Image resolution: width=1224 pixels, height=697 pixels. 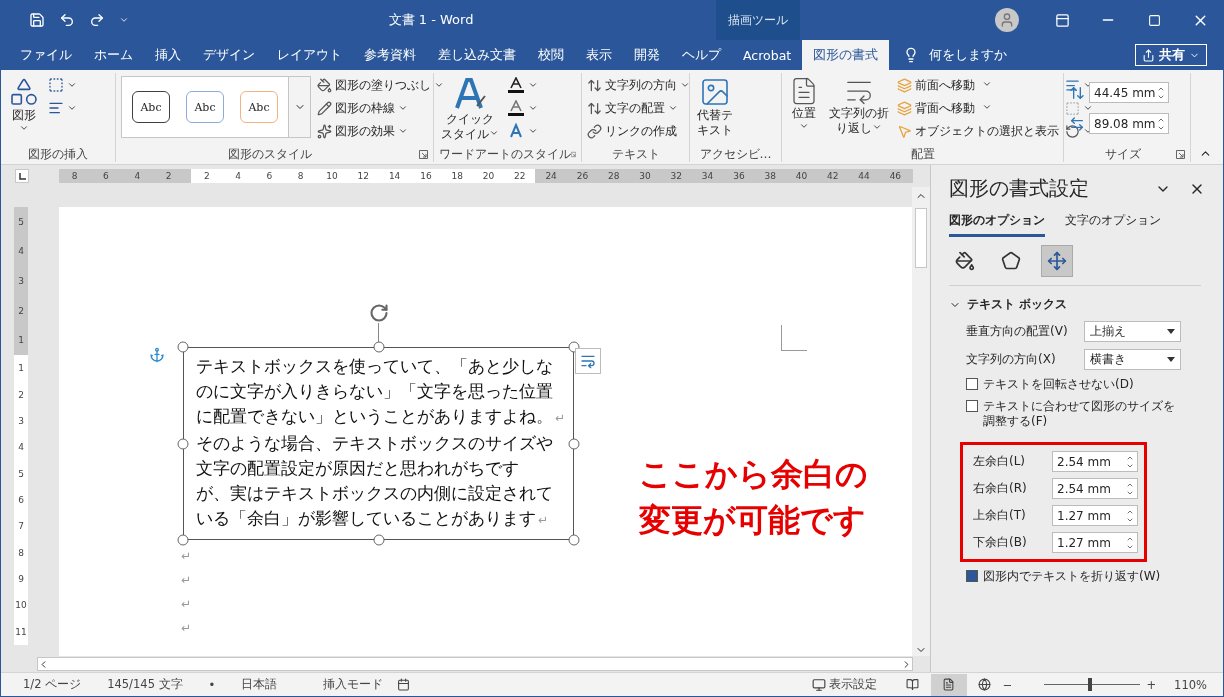 I want to click on zoom-slider-thumb, so click(x=1089, y=684).